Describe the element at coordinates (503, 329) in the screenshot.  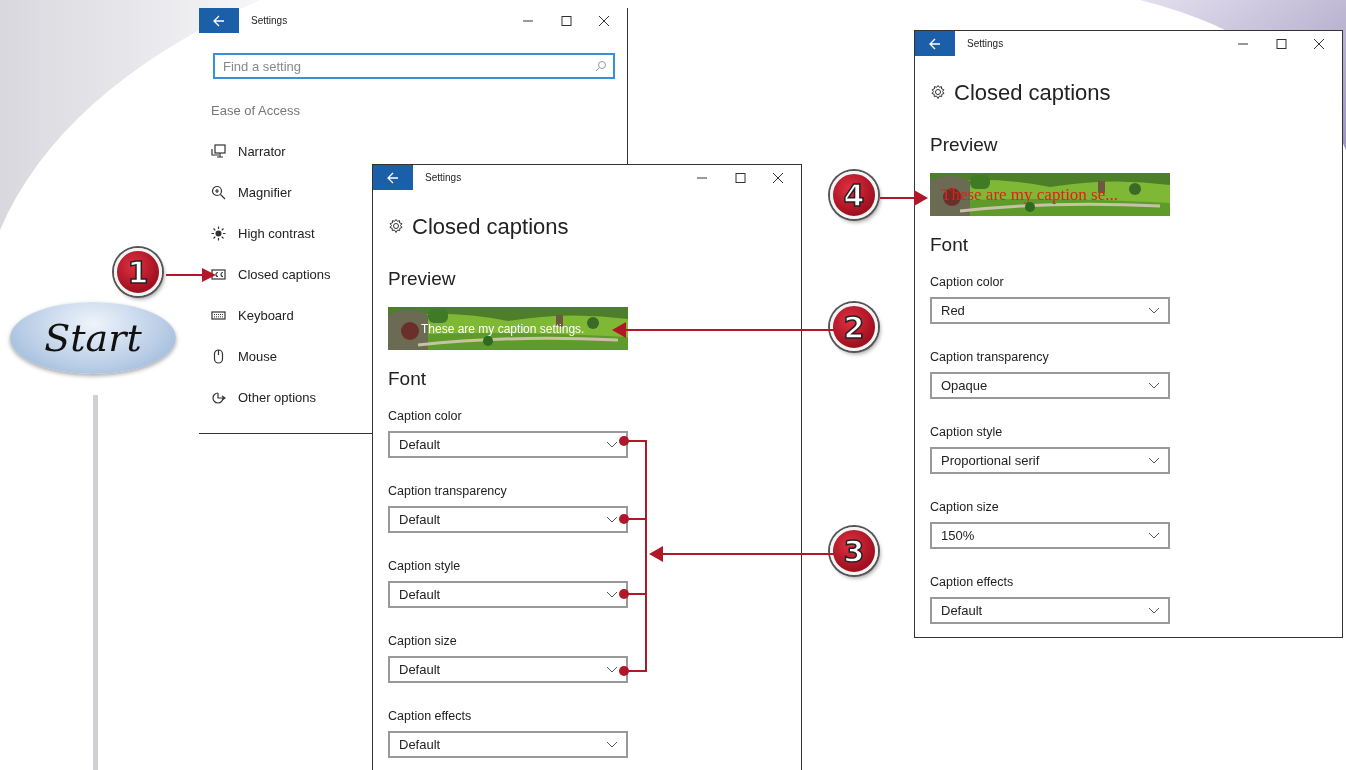
I see `caption-preview-text: These are my caption settings.` at that location.